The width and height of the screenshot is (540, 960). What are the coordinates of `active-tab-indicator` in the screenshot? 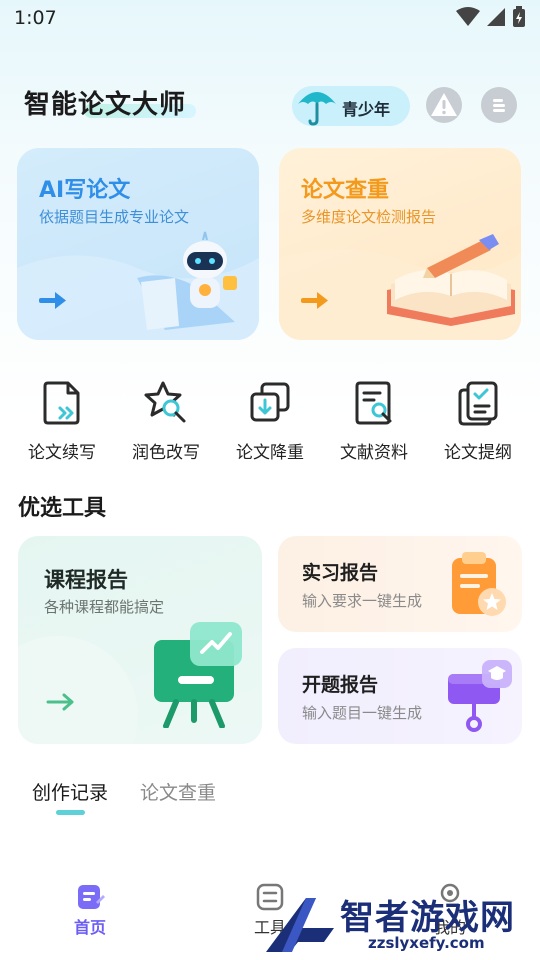 It's located at (70, 812).